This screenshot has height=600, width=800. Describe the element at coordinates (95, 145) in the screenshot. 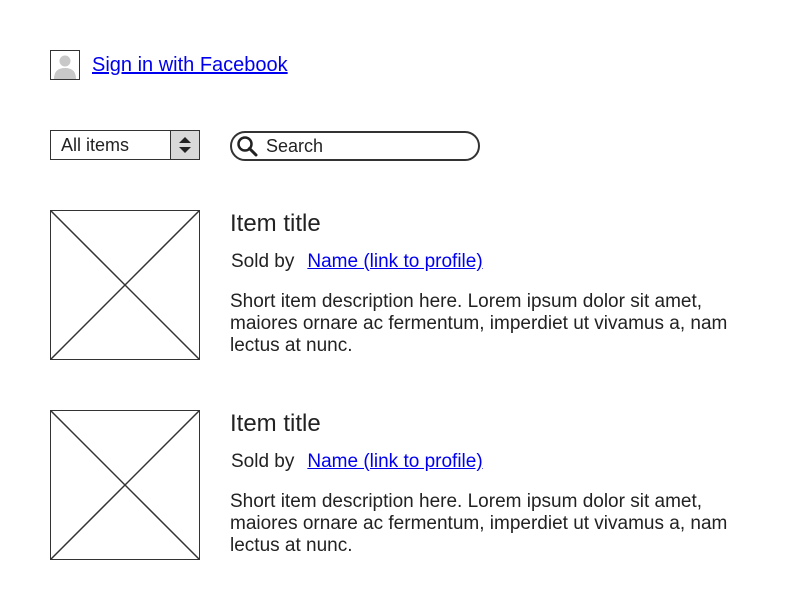

I see `filter-selected-value: All items` at that location.